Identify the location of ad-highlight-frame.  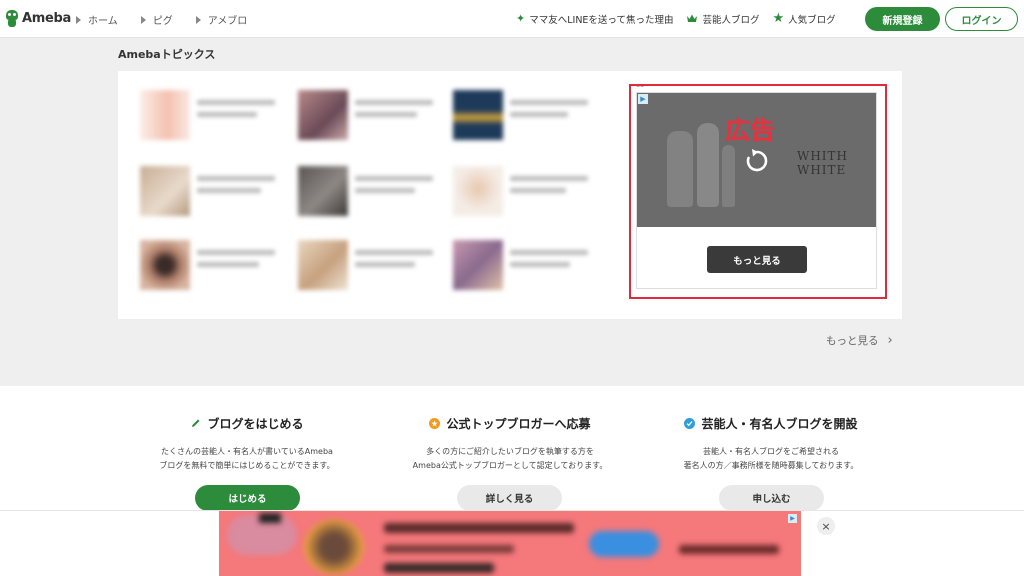
(758, 191).